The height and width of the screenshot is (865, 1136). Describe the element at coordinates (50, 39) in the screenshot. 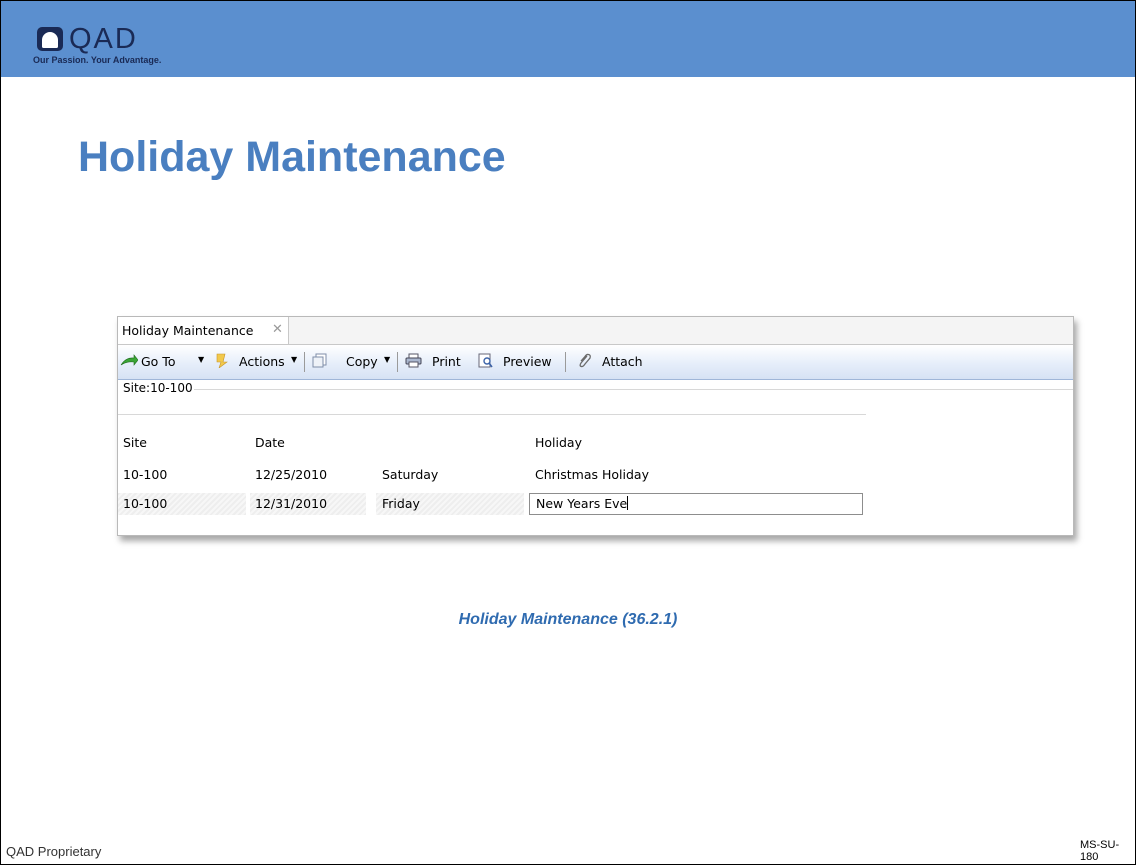

I see `qad-logo-icon` at that location.